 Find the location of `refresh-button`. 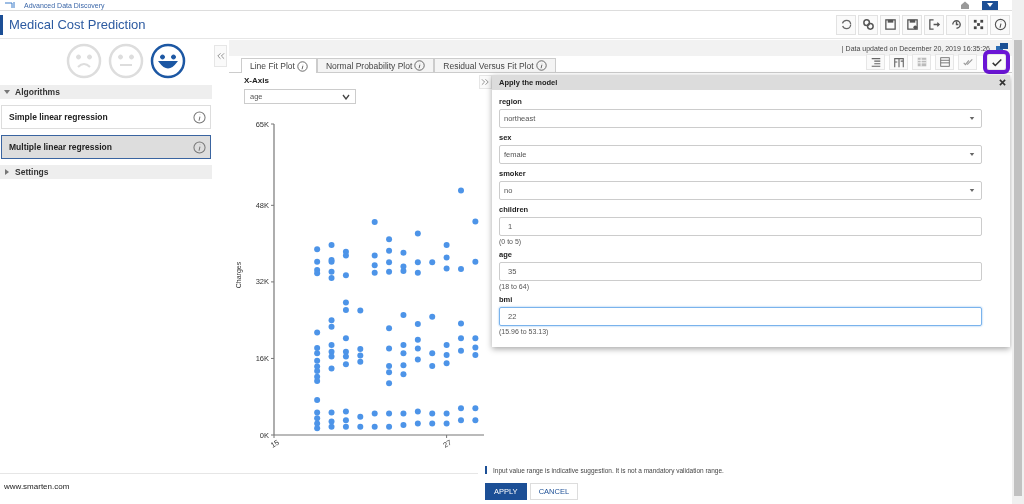

refresh-button is located at coordinates (846, 24).